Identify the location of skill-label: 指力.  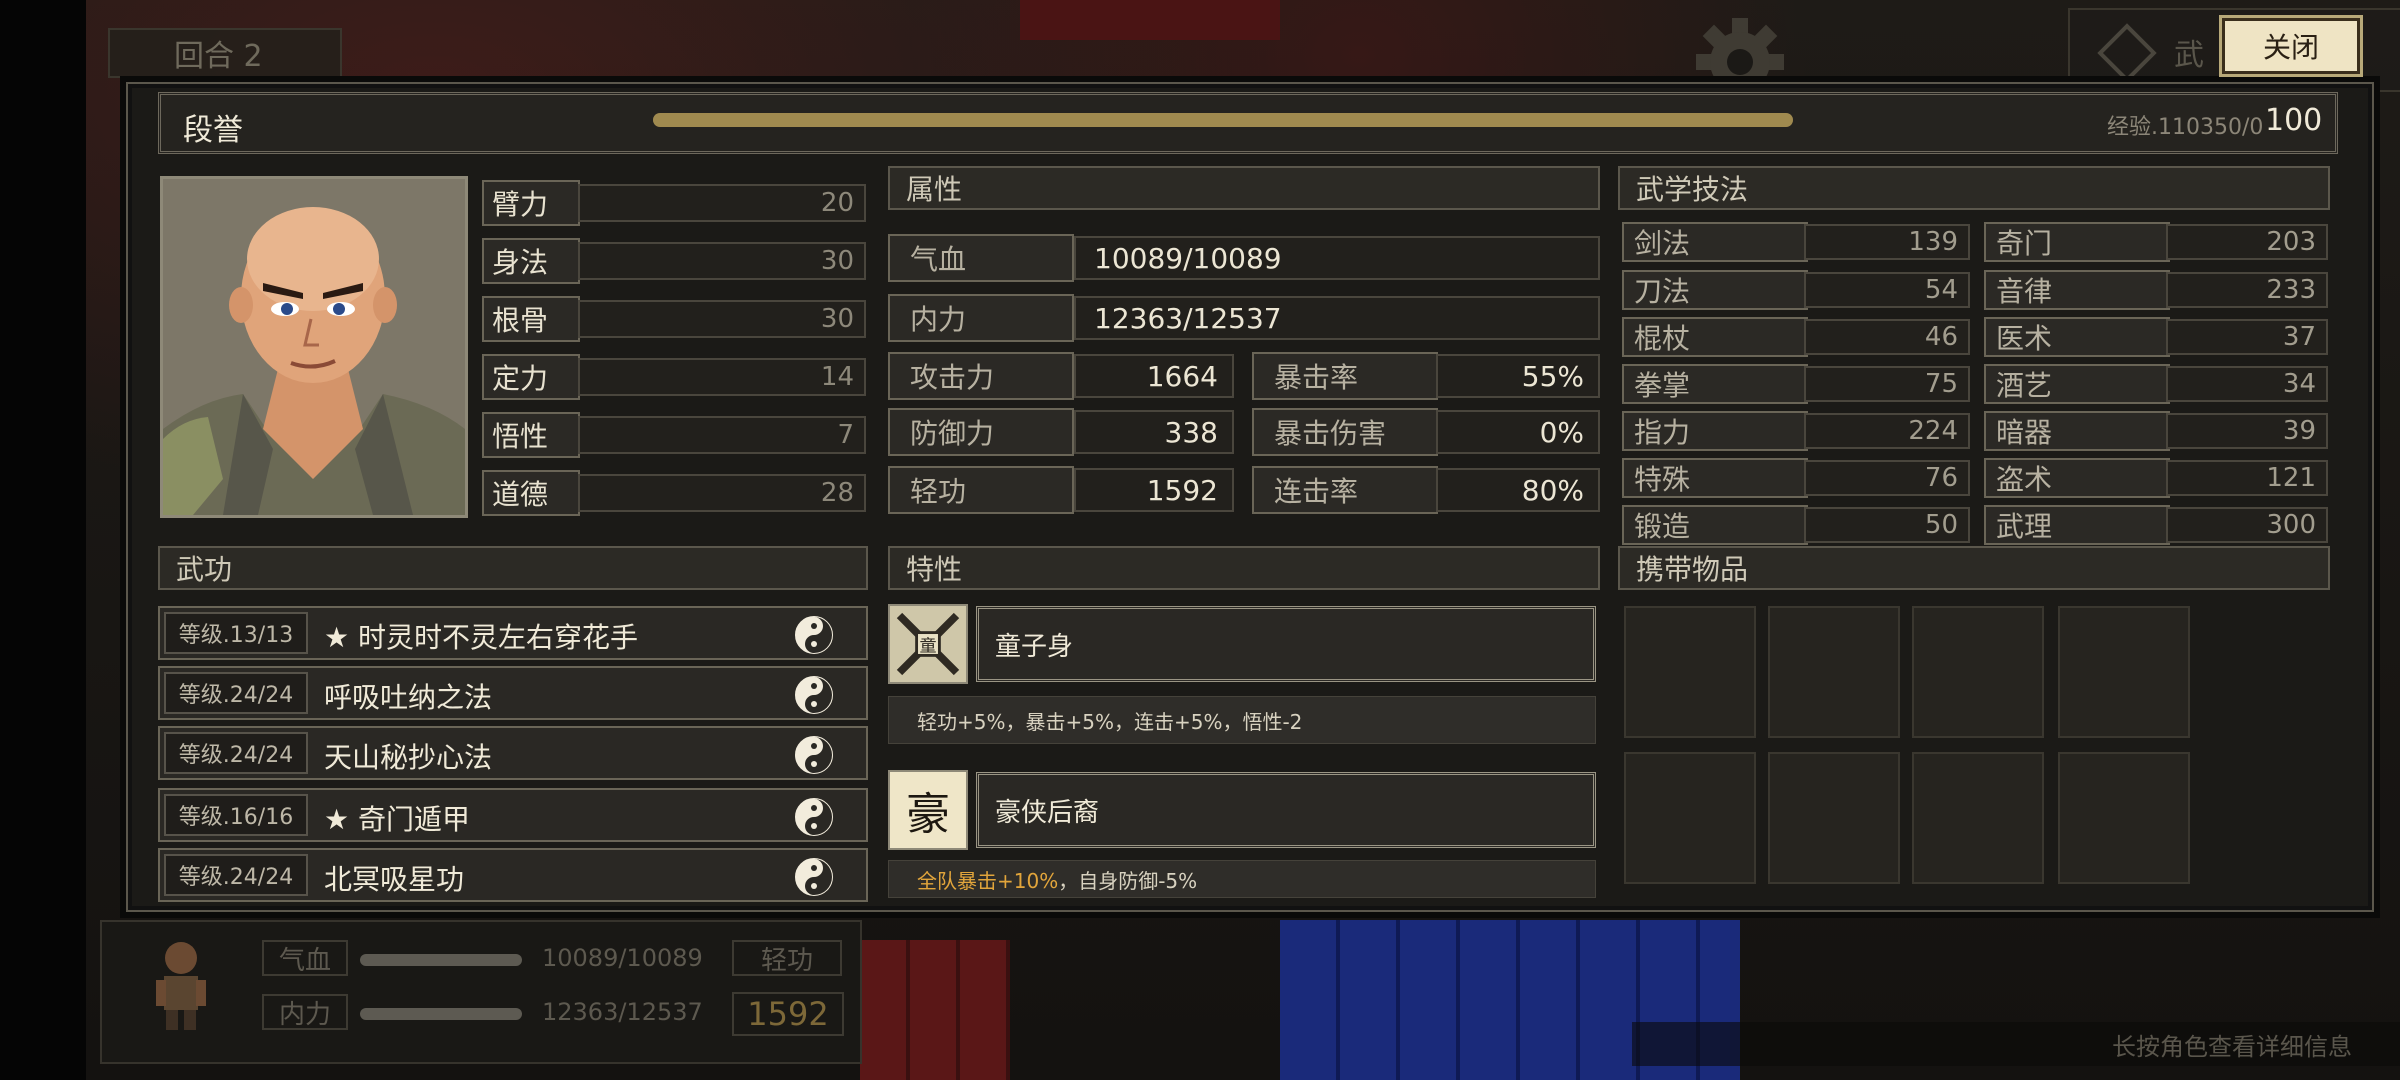
(1715, 431).